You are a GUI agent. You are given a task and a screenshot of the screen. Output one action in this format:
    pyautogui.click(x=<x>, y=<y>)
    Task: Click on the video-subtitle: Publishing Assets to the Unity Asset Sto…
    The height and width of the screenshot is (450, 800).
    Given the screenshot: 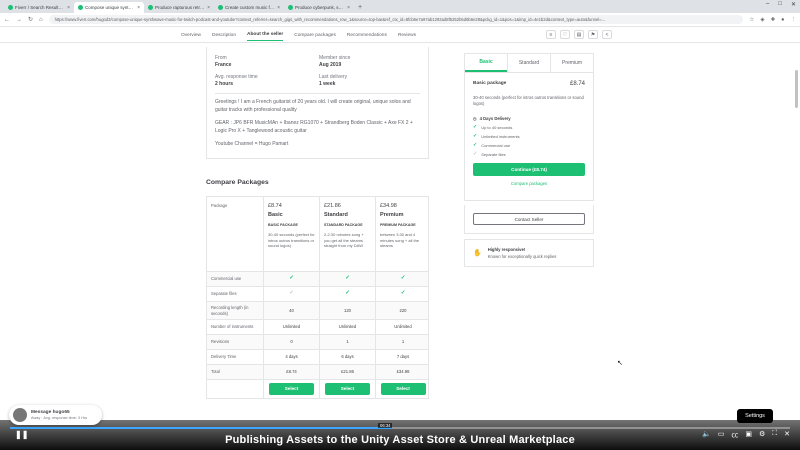 What is the action you would take?
    pyautogui.click(x=400, y=440)
    